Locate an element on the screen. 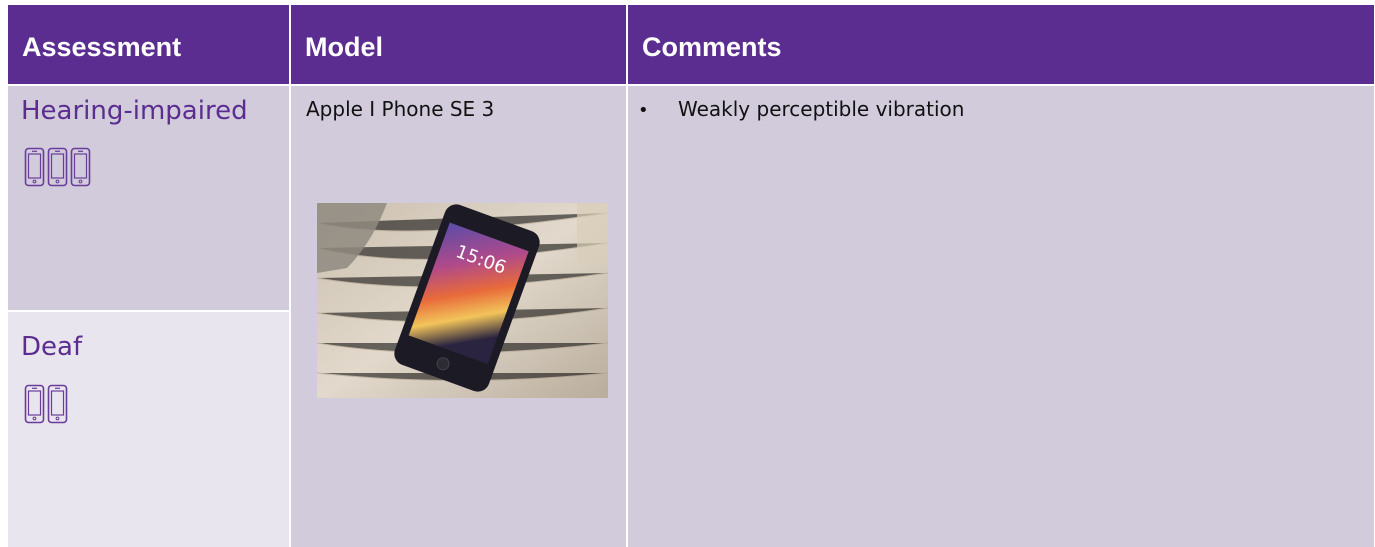 The width and height of the screenshot is (1375, 547). header-comments: Comments is located at coordinates (1001, 44).